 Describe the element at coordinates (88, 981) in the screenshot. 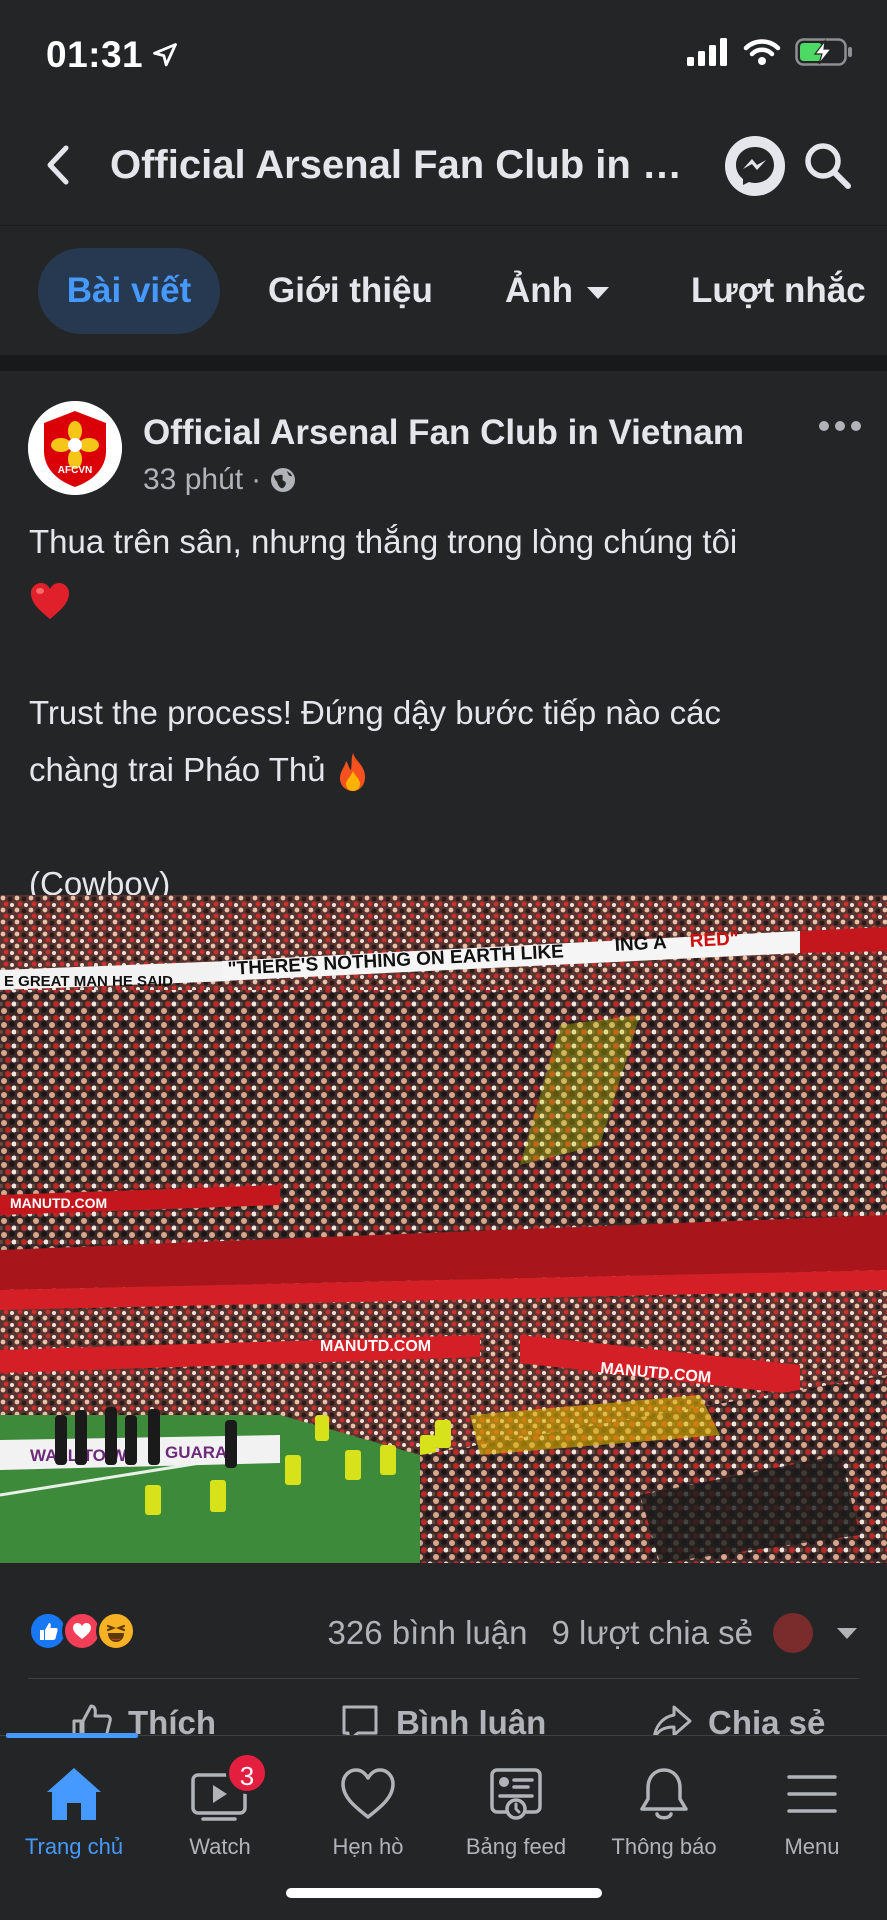

I see `banner-left-text: E GREAT MAN HE SAID` at that location.